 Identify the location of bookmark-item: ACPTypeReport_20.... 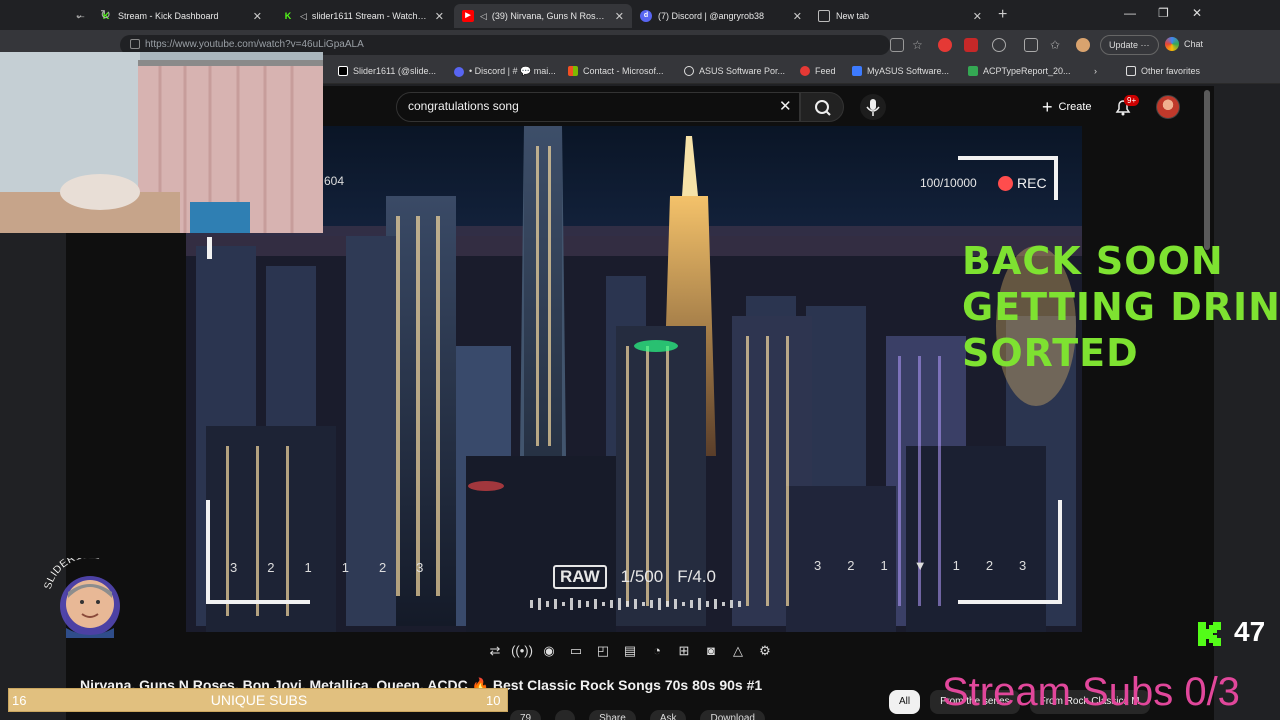
(1019, 71).